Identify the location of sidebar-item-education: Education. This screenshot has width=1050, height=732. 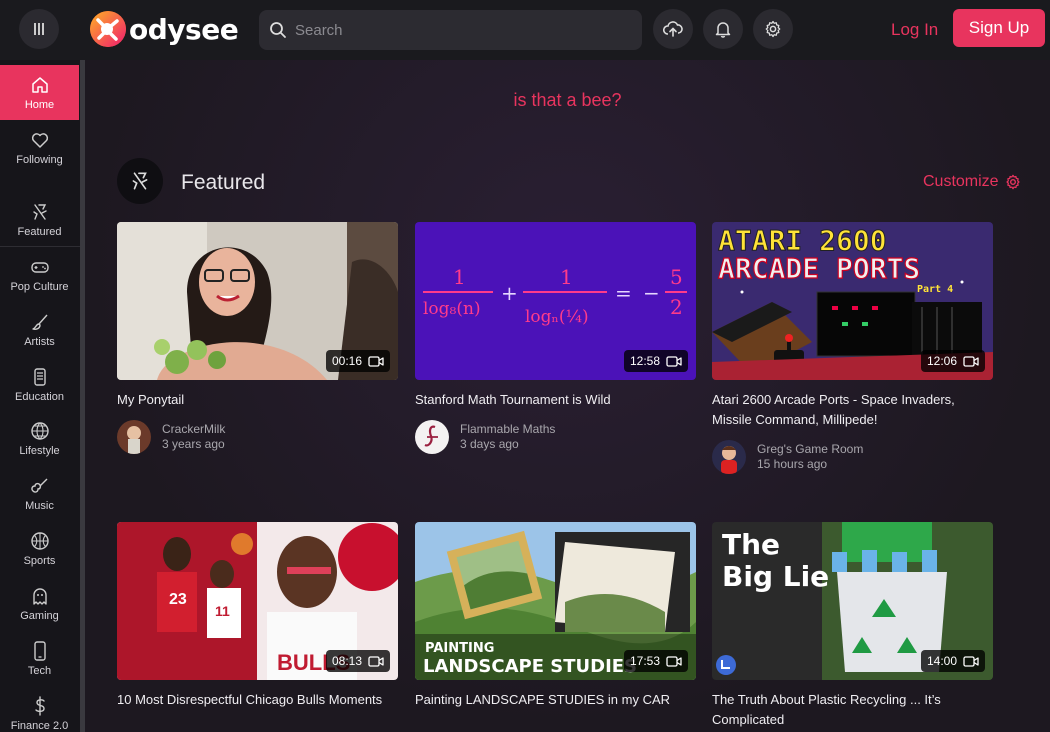
(39, 385).